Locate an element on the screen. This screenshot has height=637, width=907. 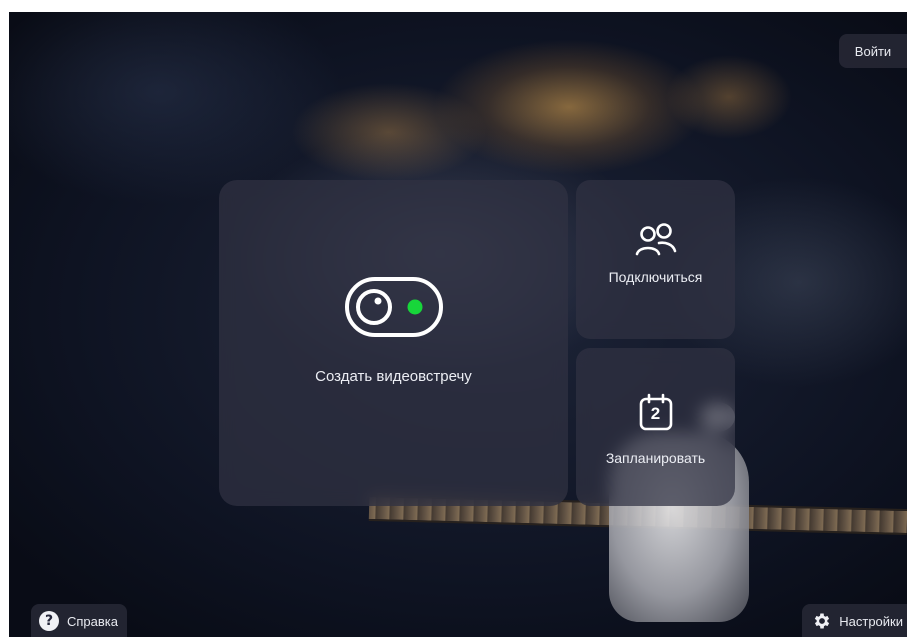
schedule-card: 2 Запланировать is located at coordinates (655, 427).